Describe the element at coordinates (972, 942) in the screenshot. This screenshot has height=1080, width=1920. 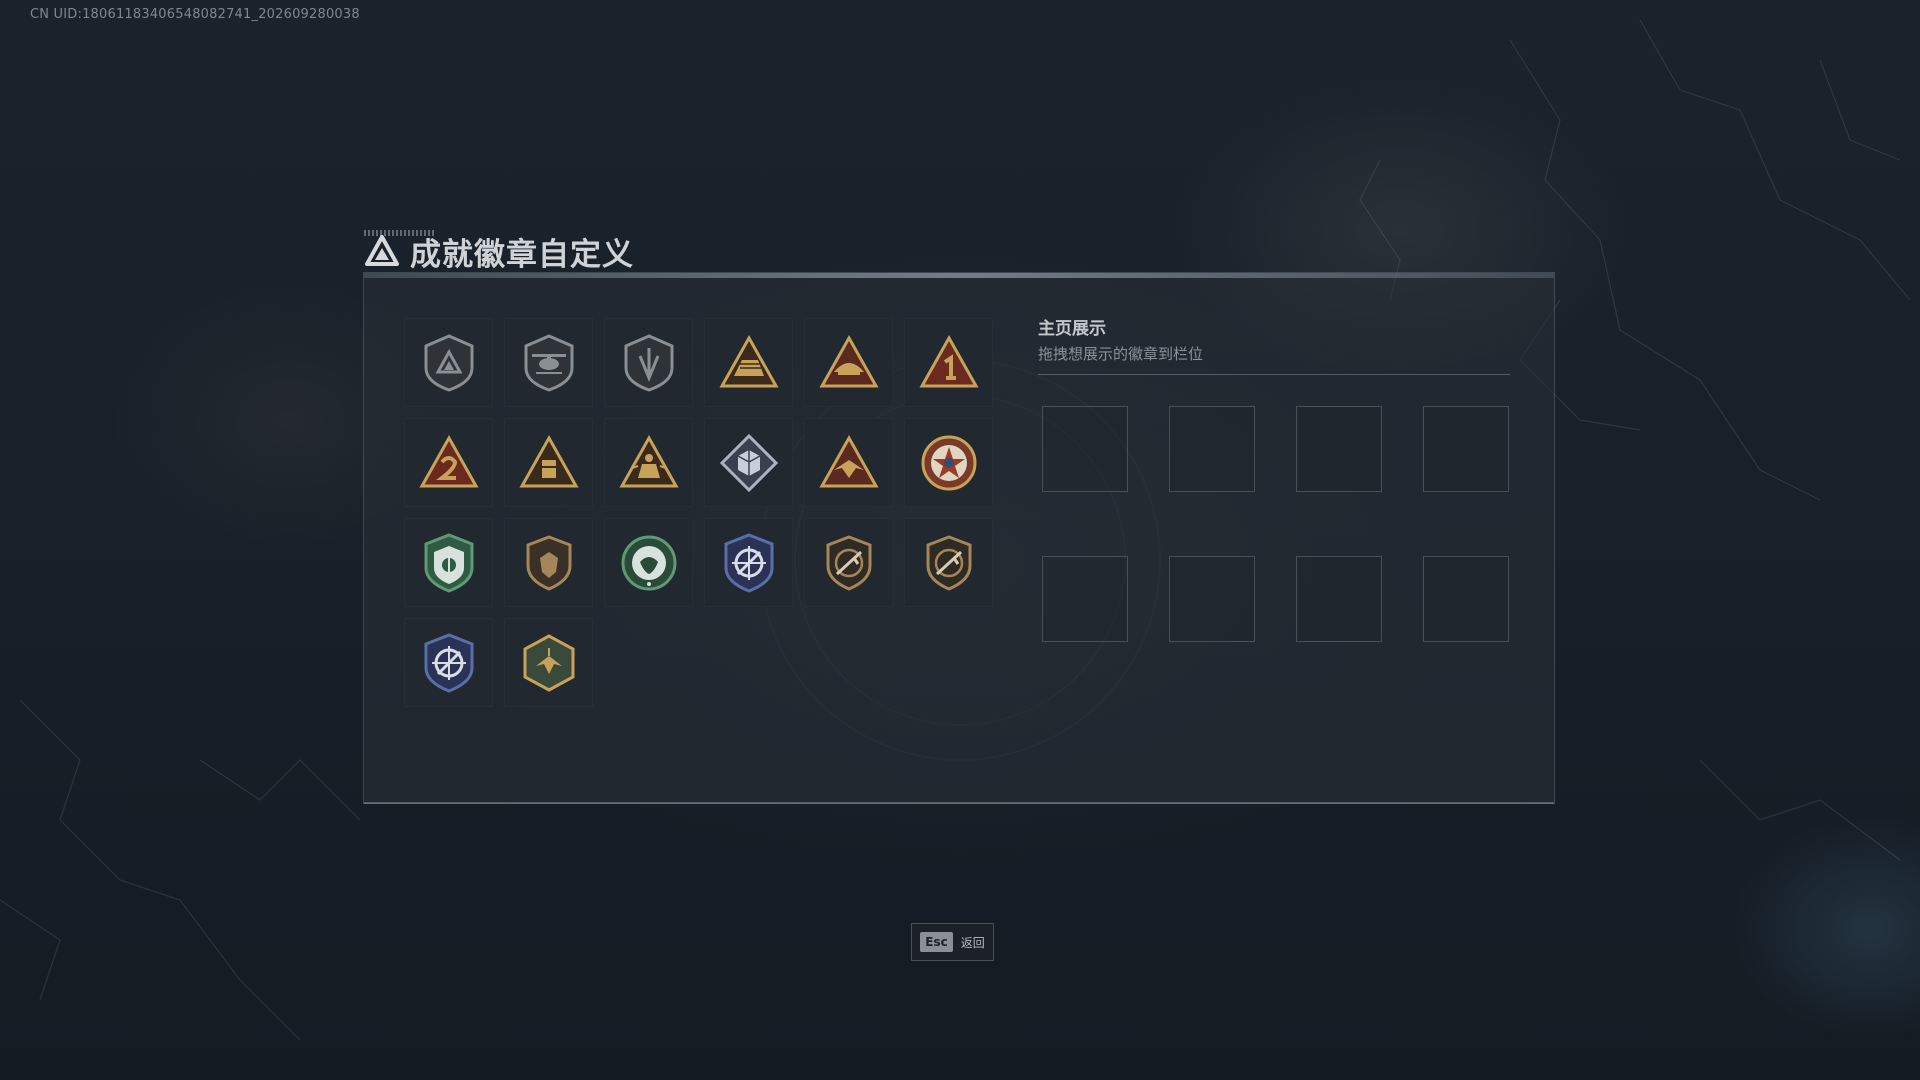
I see `back-label: 返回` at that location.